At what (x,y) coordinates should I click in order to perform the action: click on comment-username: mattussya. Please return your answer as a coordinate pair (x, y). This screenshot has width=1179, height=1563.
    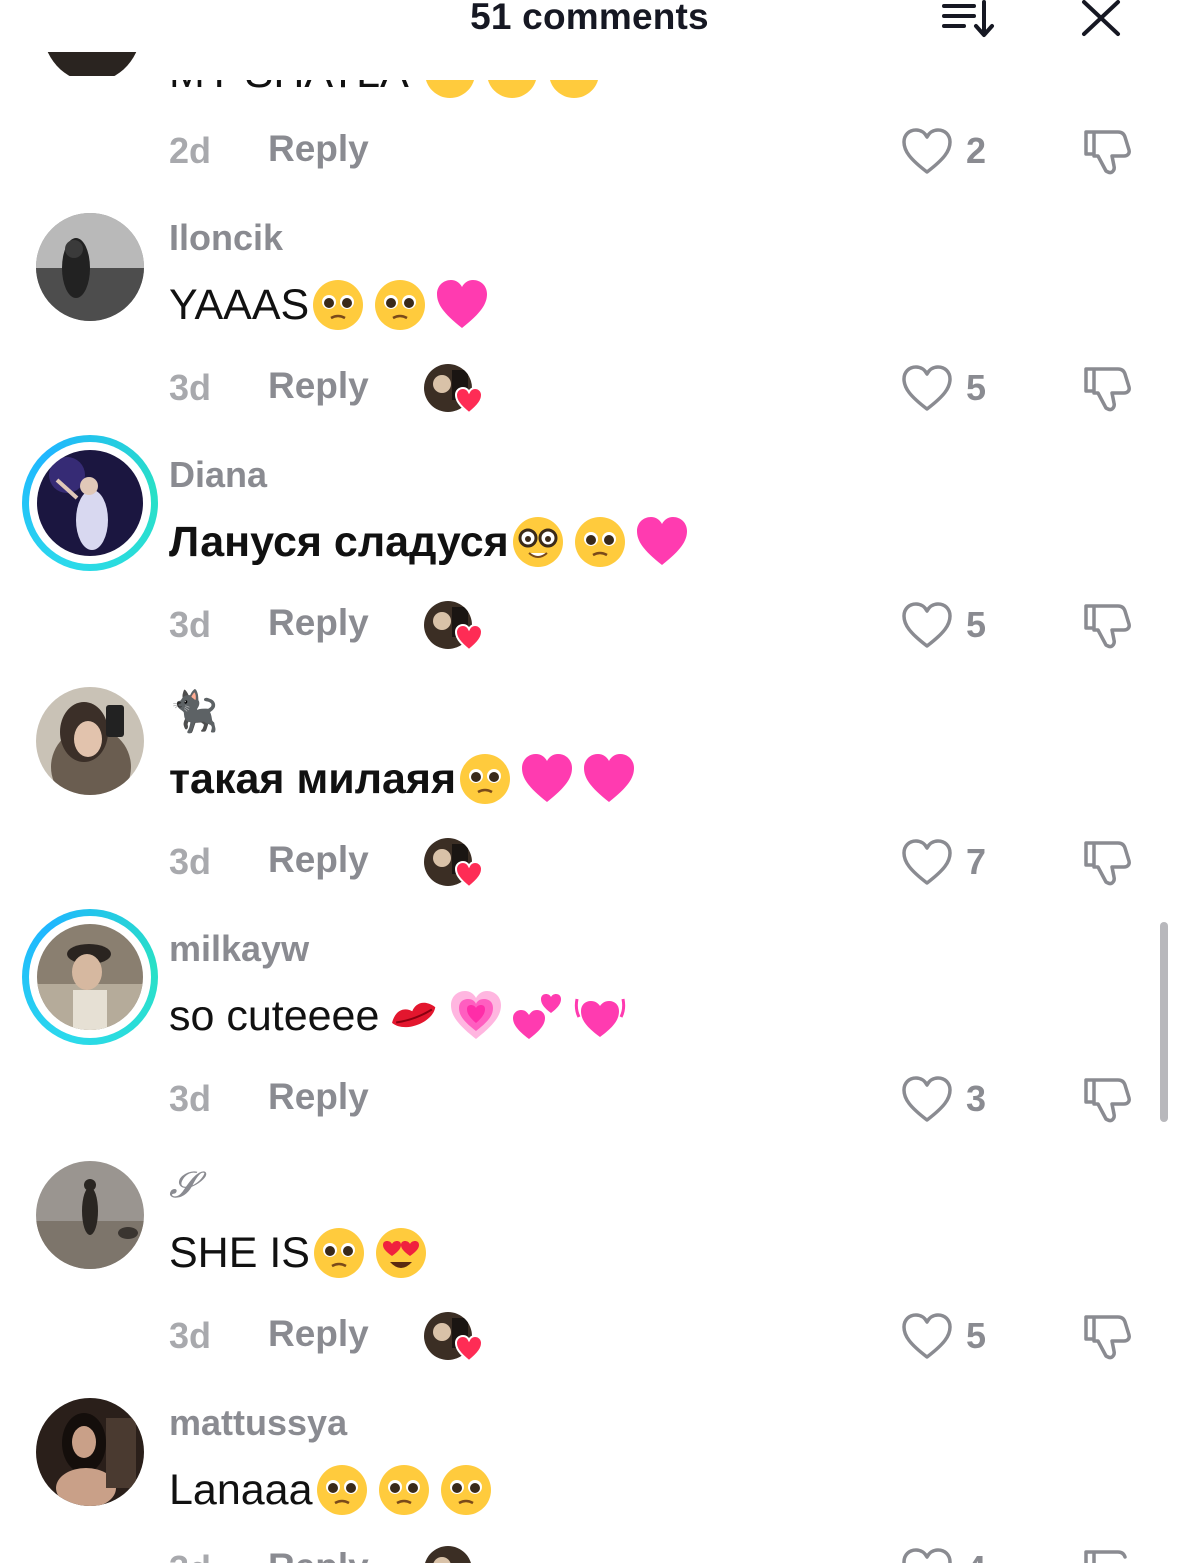
    Looking at the image, I should click on (258, 1423).